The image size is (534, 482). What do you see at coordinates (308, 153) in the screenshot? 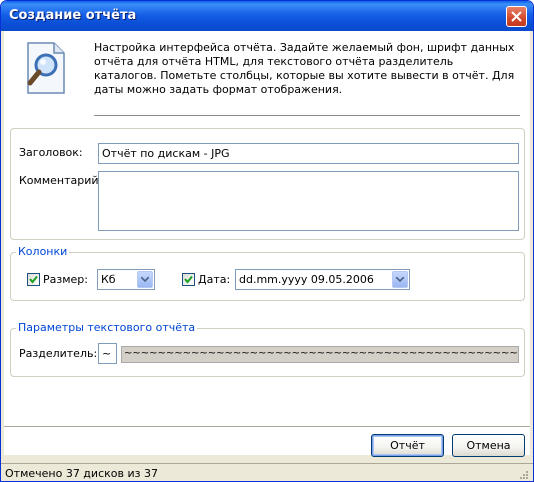
I see `report-title-input: Отчёт по дискам - JPG` at bounding box center [308, 153].